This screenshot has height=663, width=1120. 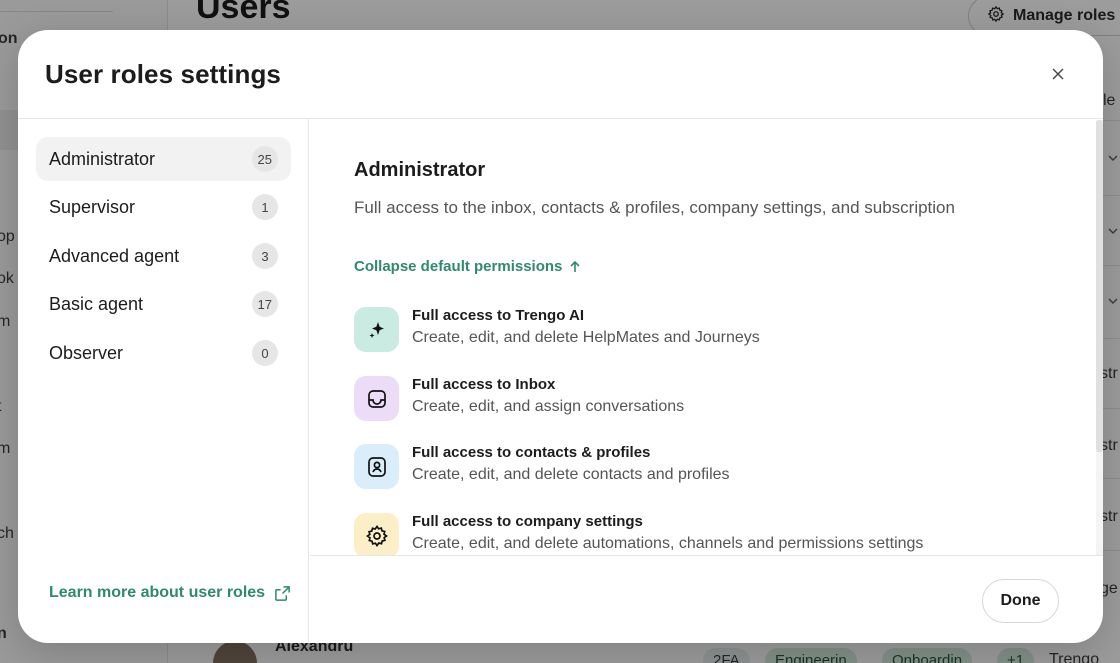 I want to click on role-item-supervisor: Supervisor 1, so click(x=163, y=207).